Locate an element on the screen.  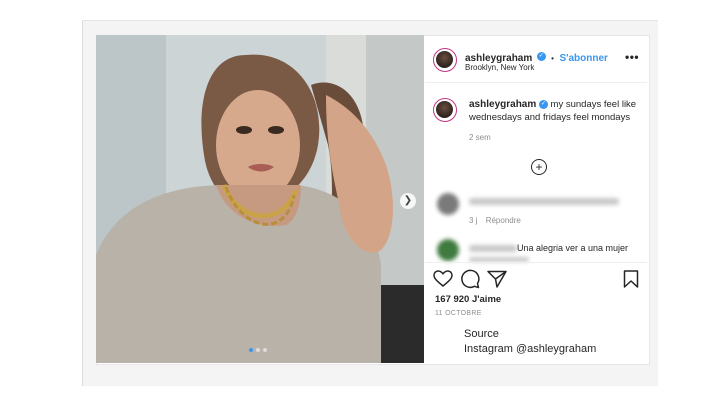
follow-button: S'abonner is located at coordinates (583, 58).